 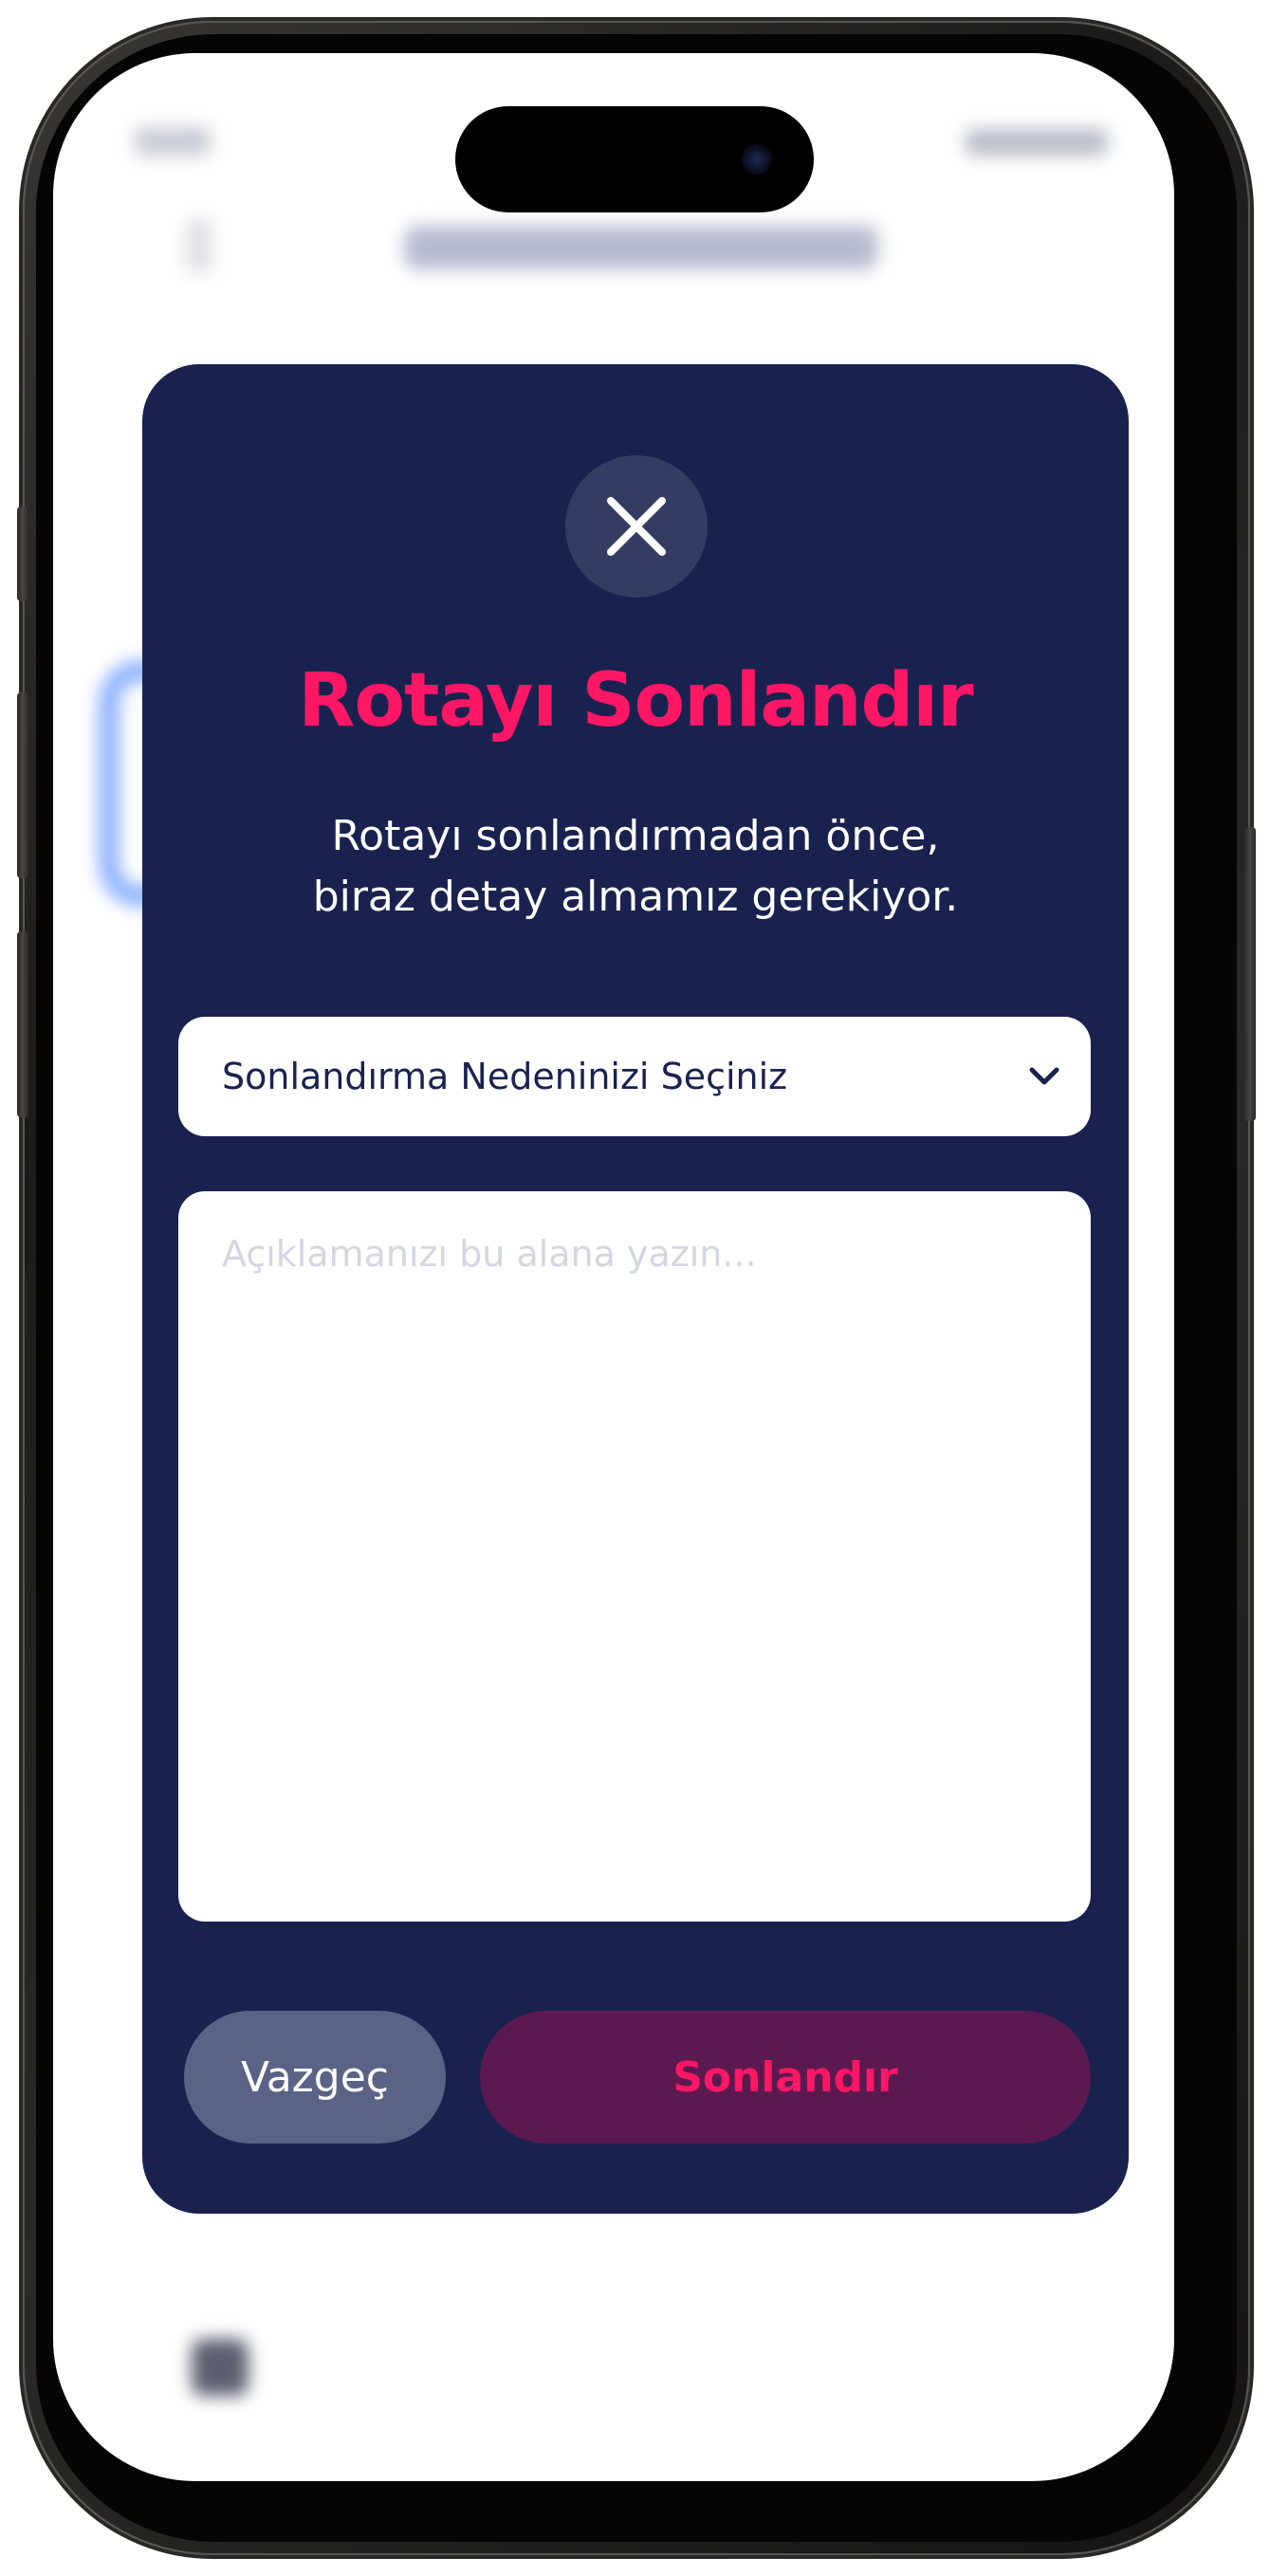 What do you see at coordinates (785, 2077) in the screenshot?
I see `end-route-button: Sonlandır` at bounding box center [785, 2077].